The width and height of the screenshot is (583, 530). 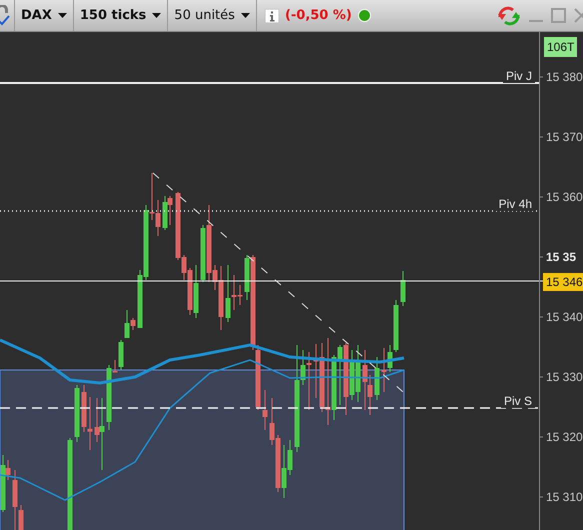 I want to click on bar-count-badge: 106T, so click(x=561, y=47).